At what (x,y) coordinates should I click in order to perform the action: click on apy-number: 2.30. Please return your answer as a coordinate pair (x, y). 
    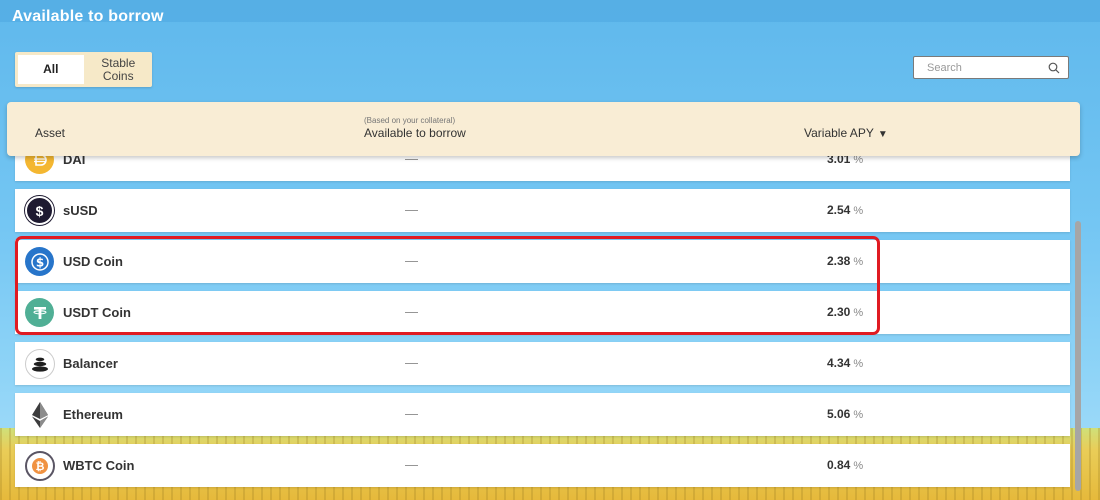
    Looking at the image, I should click on (839, 312).